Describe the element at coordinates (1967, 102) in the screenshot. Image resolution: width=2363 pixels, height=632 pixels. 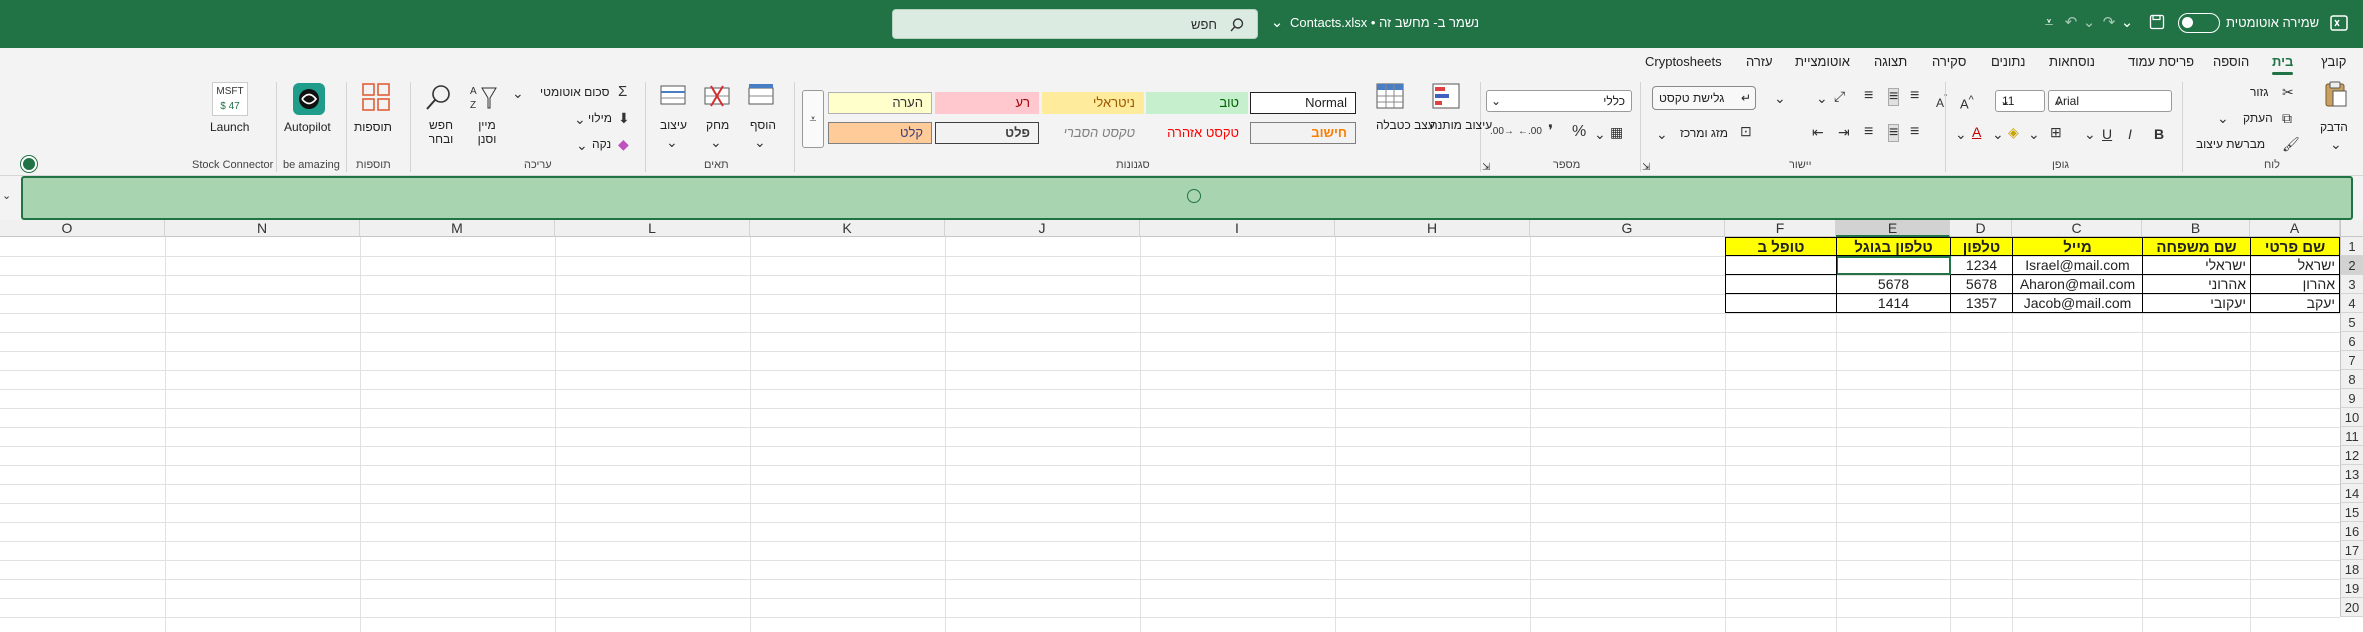
I see `increase-font-icon: A^` at that location.